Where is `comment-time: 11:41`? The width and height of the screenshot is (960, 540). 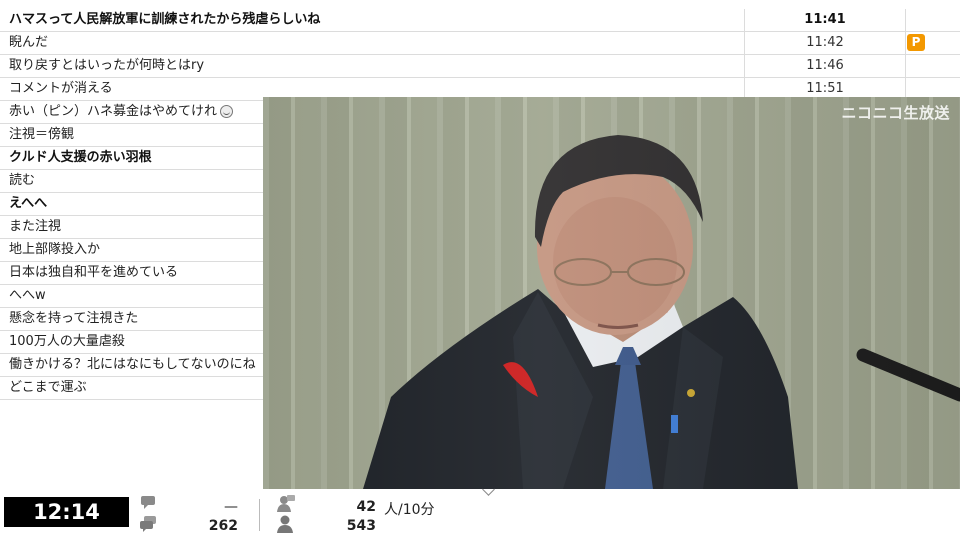 comment-time: 11:41 is located at coordinates (825, 20).